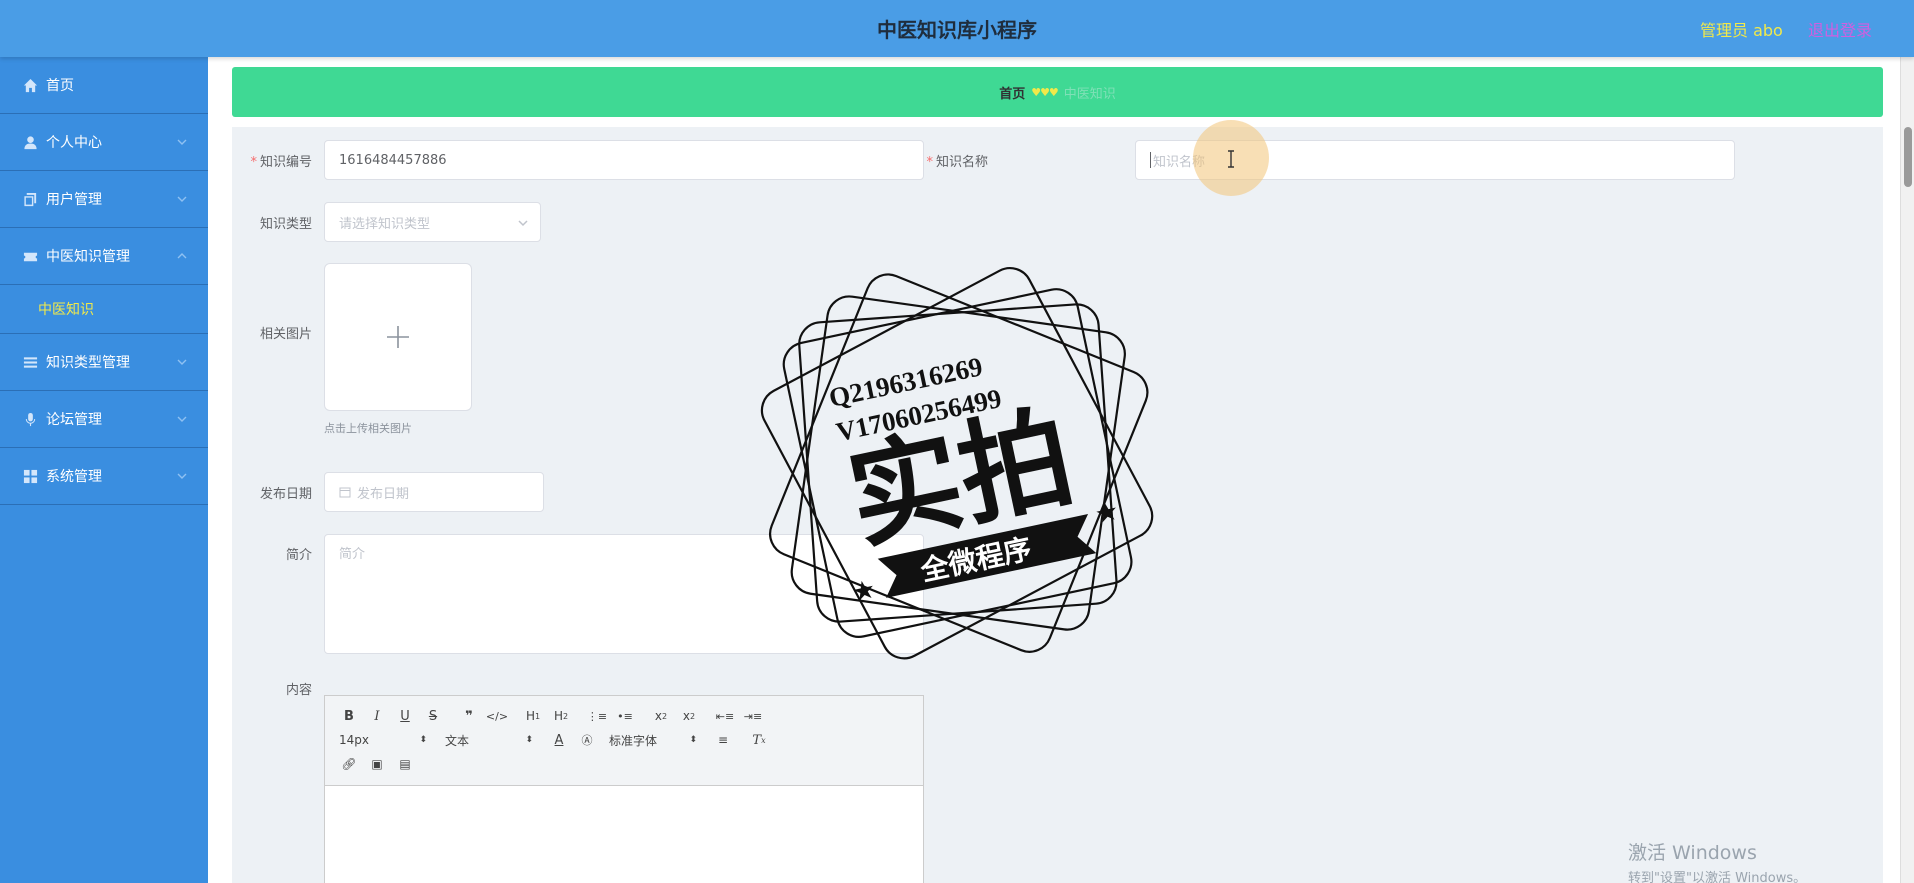 The image size is (1914, 883). I want to click on italic-icon: I, so click(377, 716).